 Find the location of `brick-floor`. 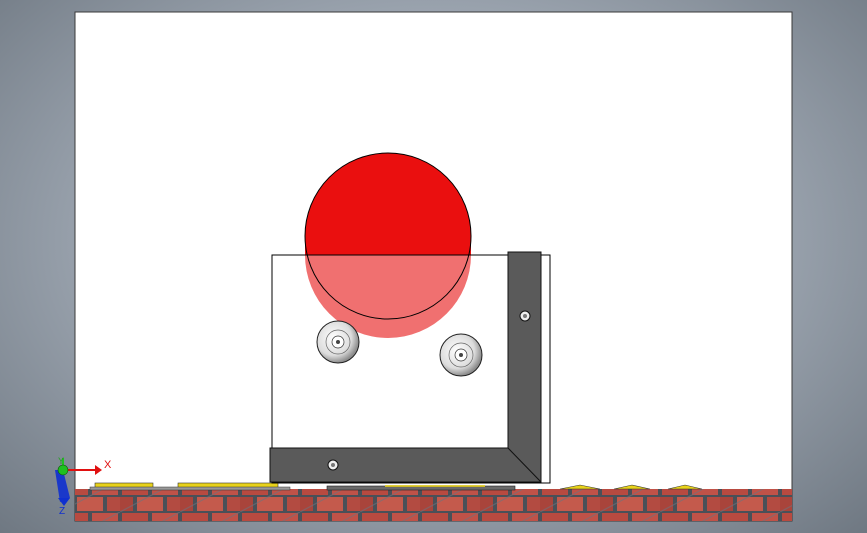

brick-floor is located at coordinates (433, 505).